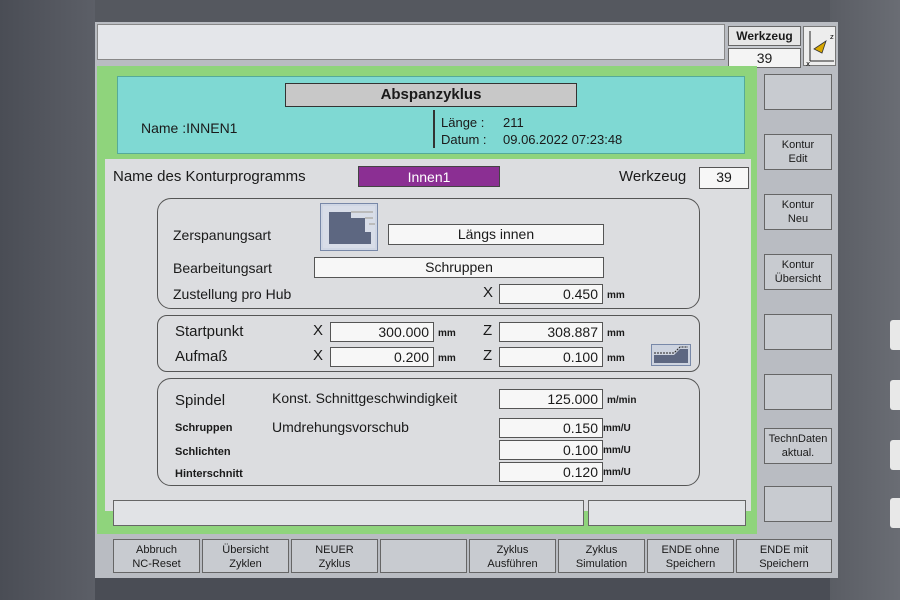  Describe the element at coordinates (798, 446) in the screenshot. I see `tech-data-update-softkey: TechnDaten aktual.` at that location.